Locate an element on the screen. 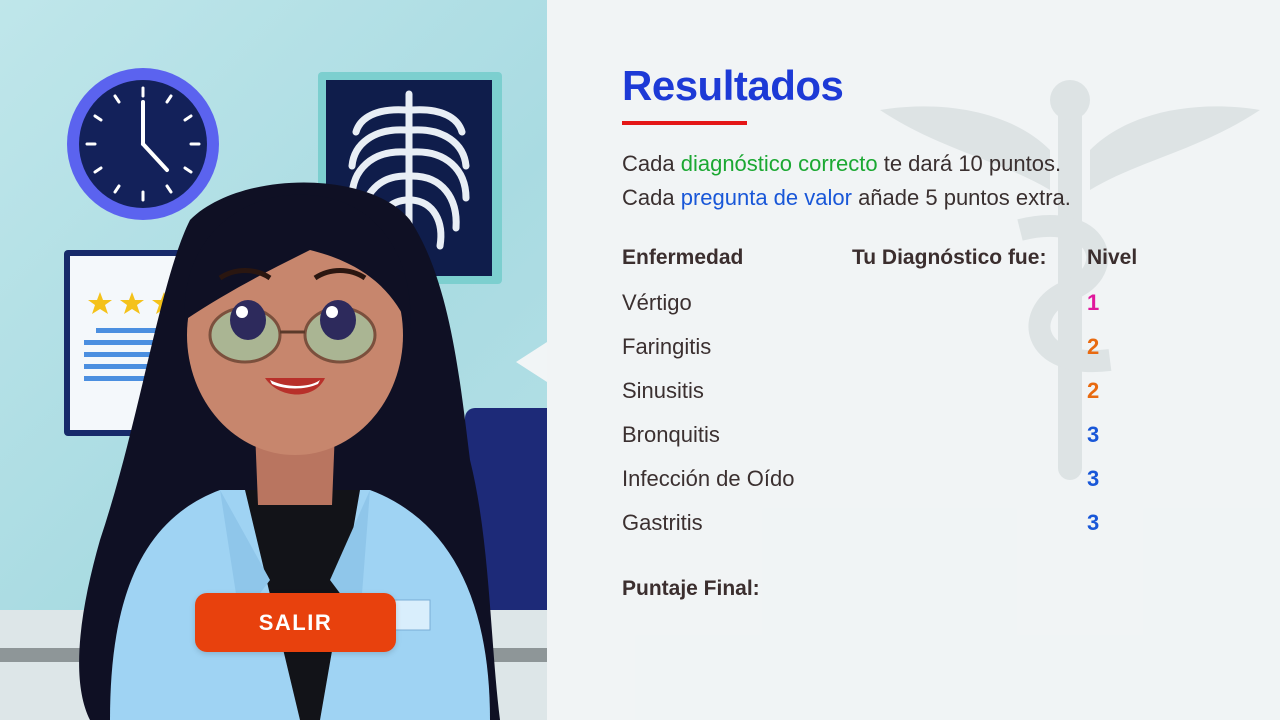 Image resolution: width=1280 pixels, height=720 pixels. title-underline is located at coordinates (684, 123).